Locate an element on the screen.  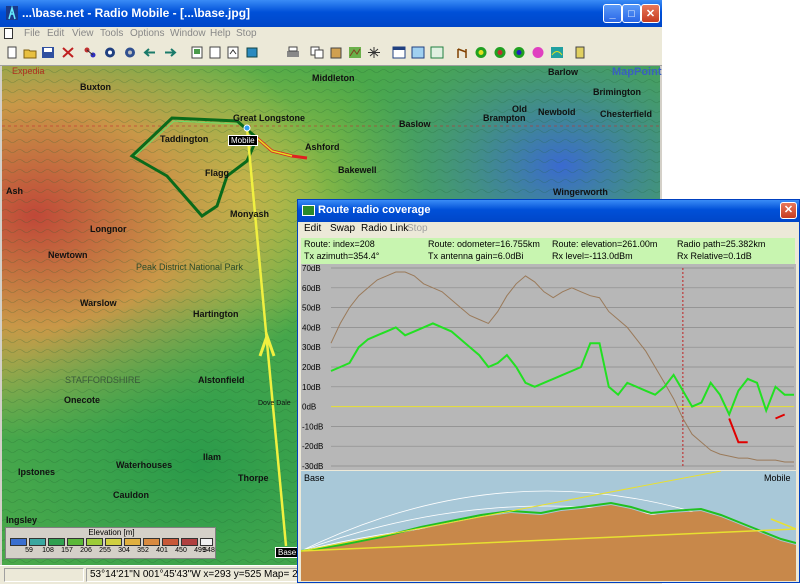
zoom-icon is located at coordinates (418, 52).